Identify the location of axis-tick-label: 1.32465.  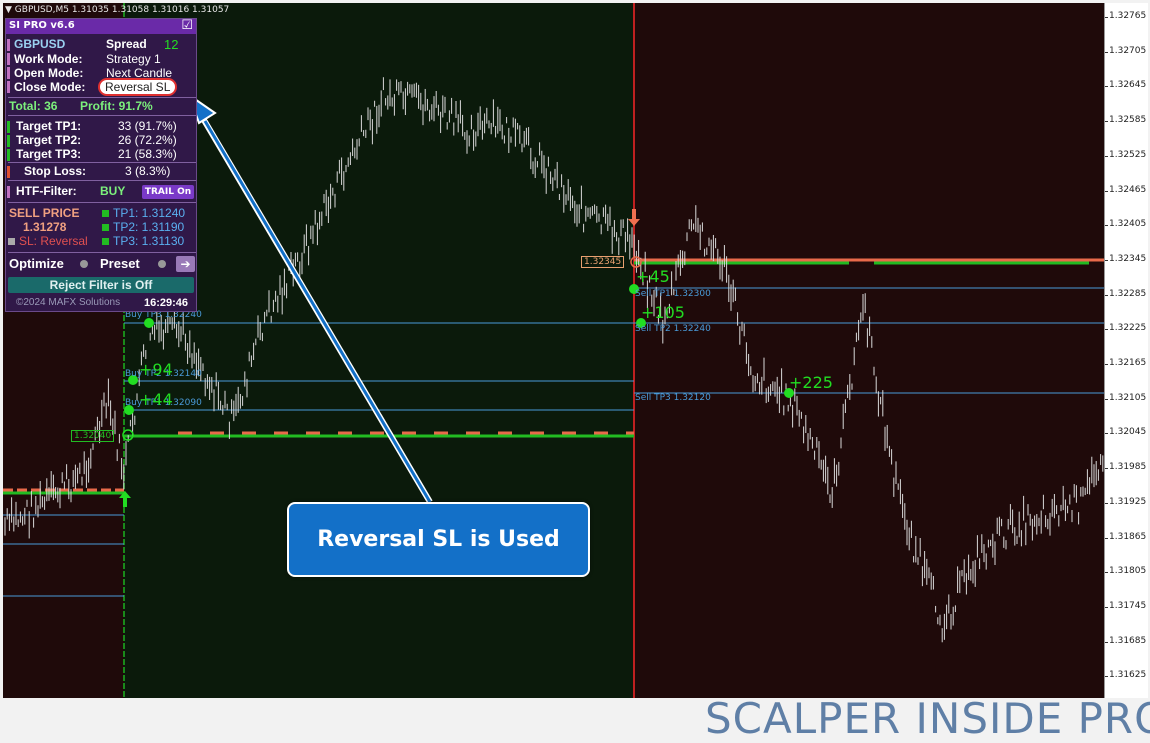
(1128, 189).